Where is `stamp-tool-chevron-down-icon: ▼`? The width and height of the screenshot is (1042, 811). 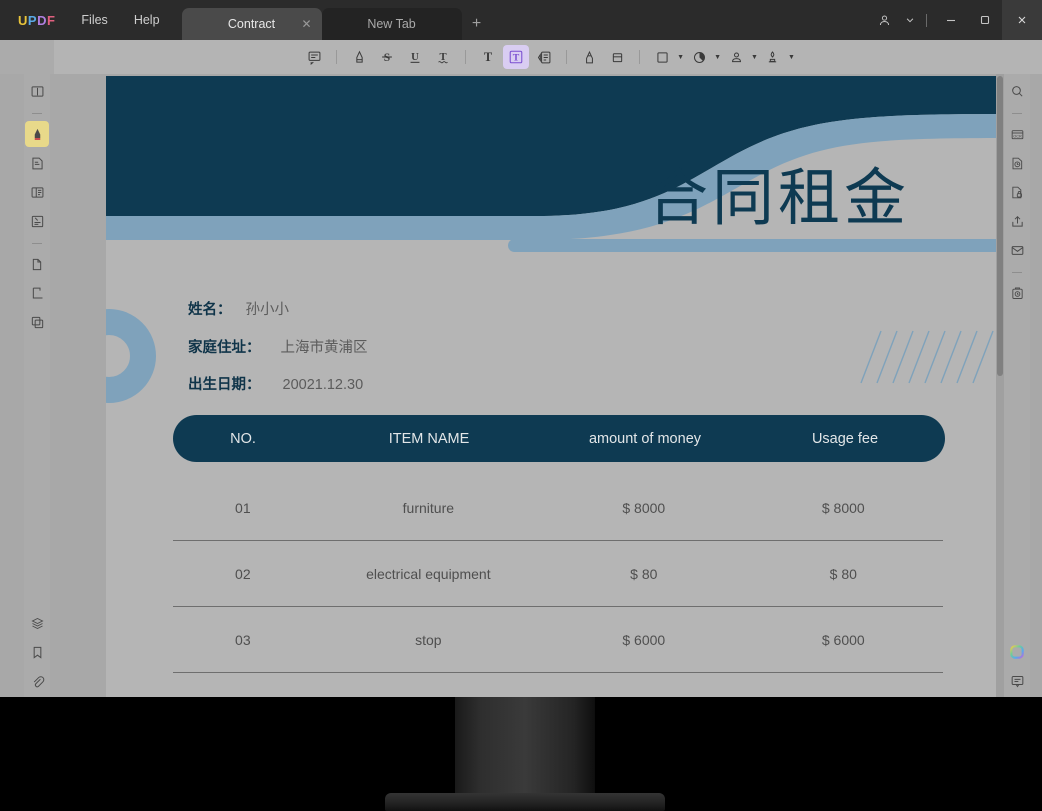 stamp-tool-chevron-down-icon: ▼ is located at coordinates (717, 57).